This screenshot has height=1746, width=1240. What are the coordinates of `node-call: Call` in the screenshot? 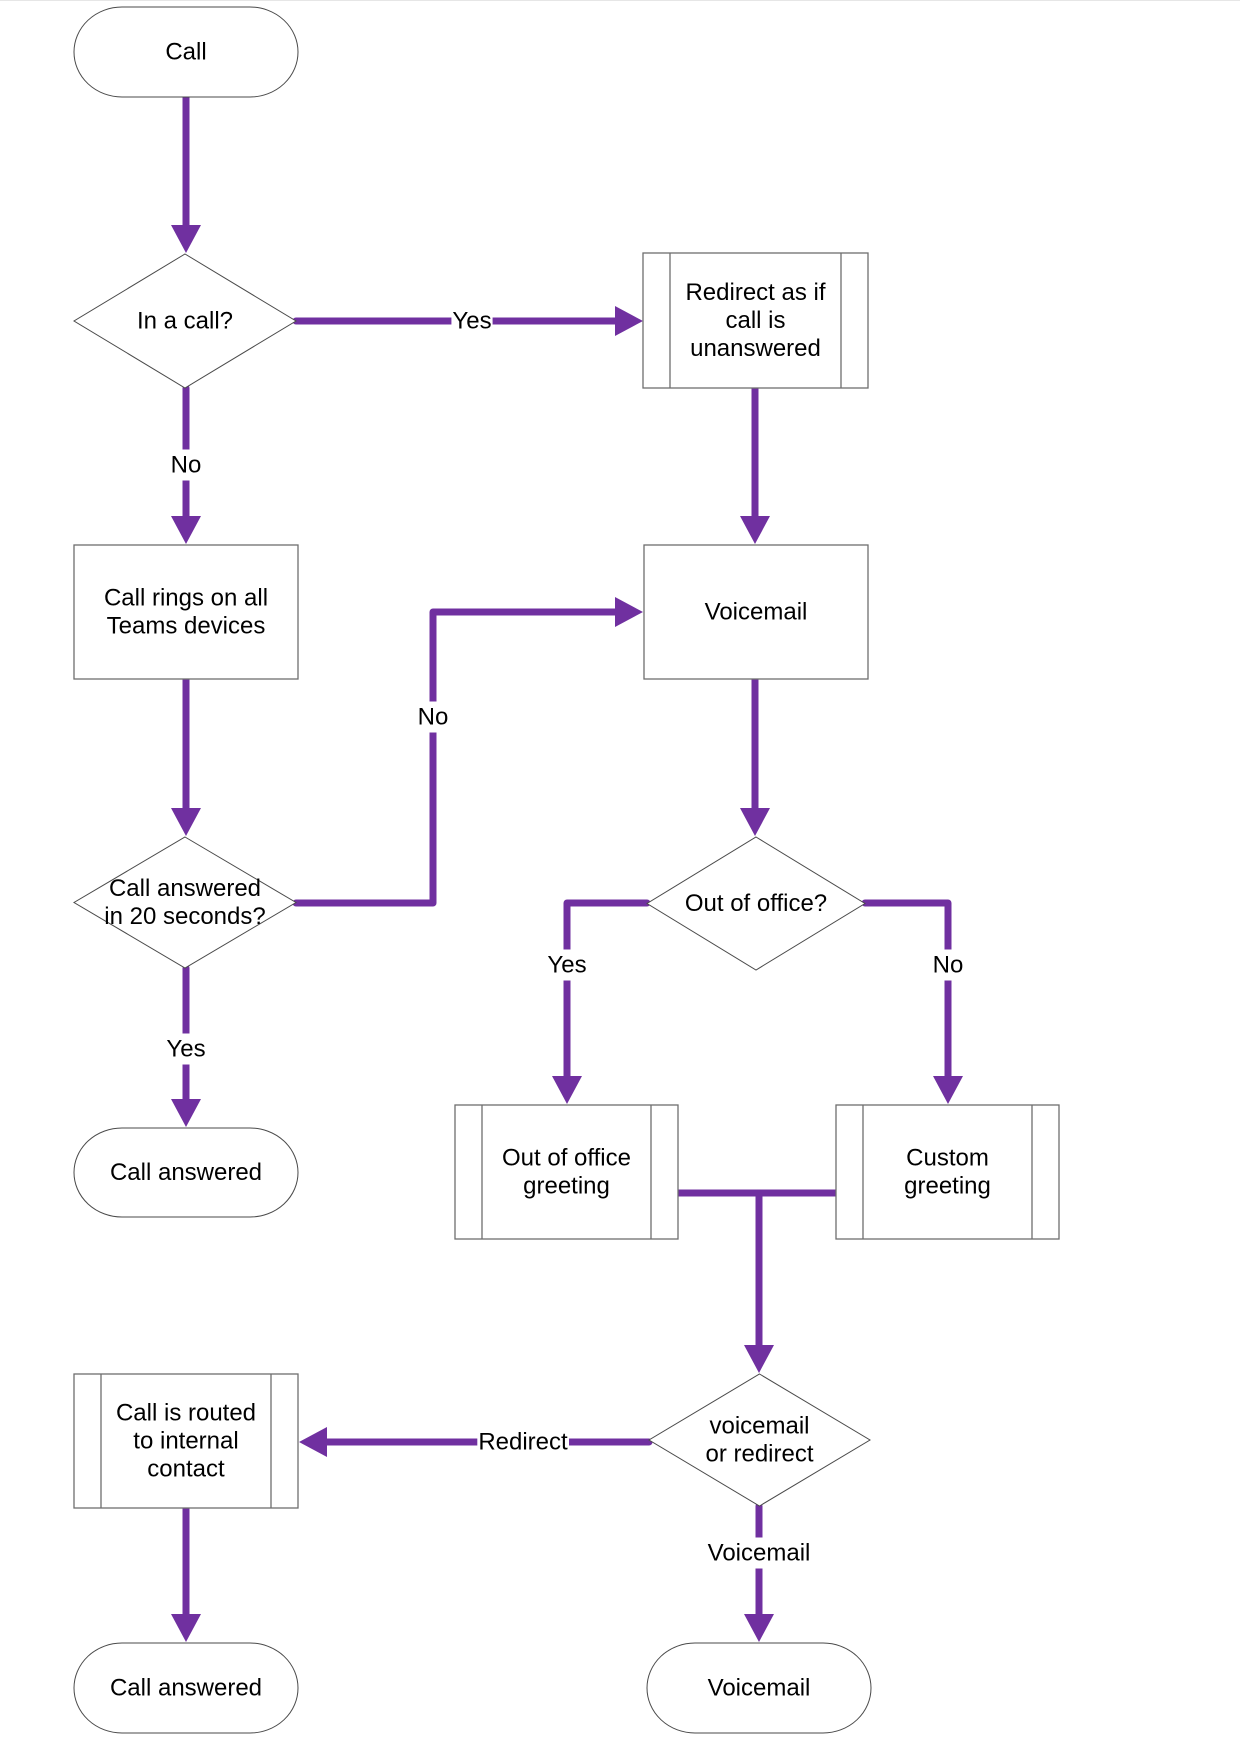 It's located at (186, 52).